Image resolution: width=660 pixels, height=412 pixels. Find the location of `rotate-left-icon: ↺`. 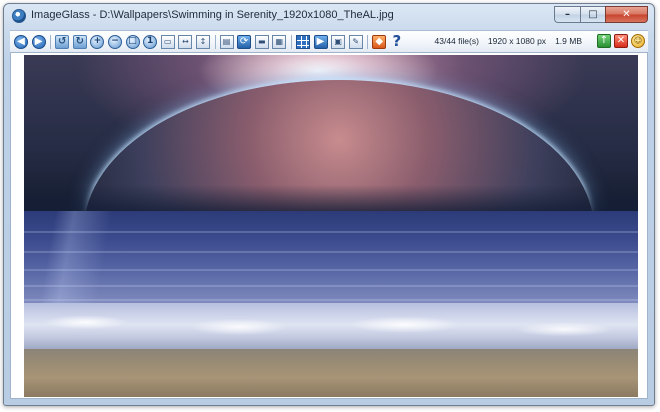

rotate-left-icon: ↺ is located at coordinates (62, 41).